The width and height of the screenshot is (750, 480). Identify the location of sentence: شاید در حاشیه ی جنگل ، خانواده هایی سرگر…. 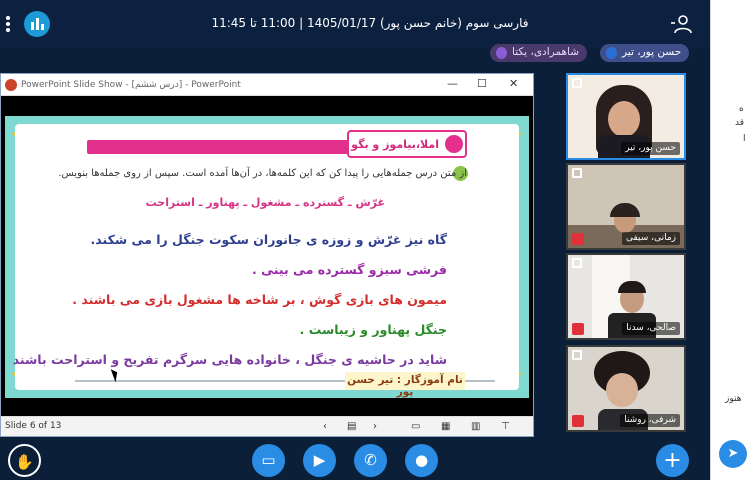
(229, 359).